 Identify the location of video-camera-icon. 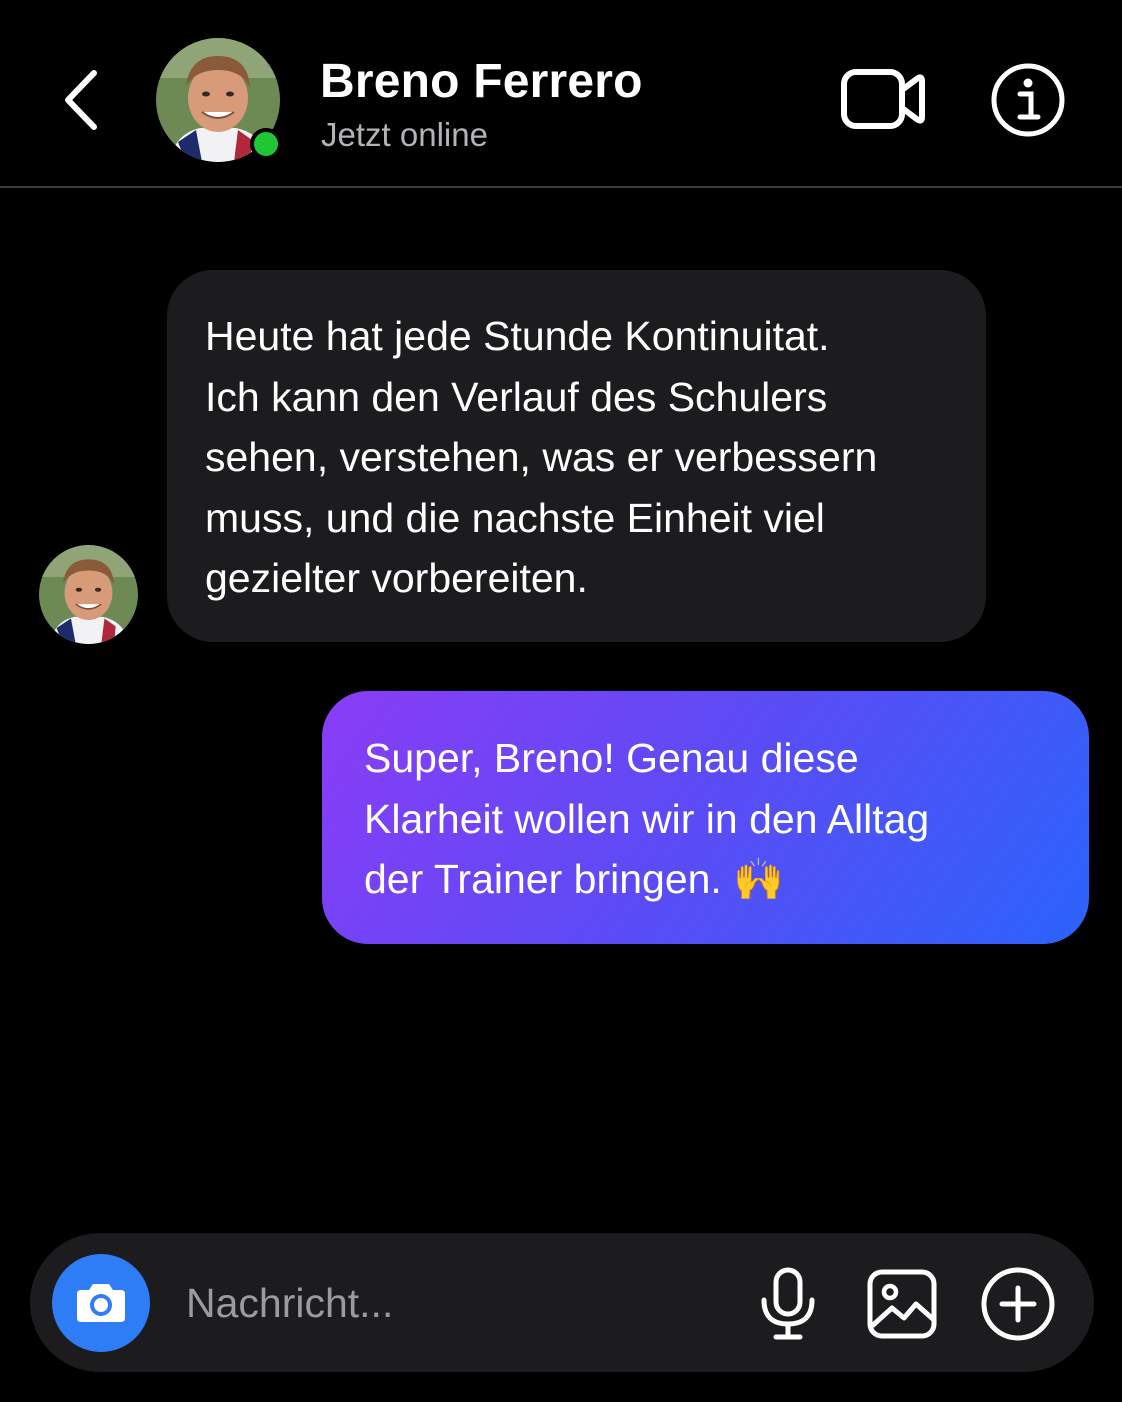
(883, 99).